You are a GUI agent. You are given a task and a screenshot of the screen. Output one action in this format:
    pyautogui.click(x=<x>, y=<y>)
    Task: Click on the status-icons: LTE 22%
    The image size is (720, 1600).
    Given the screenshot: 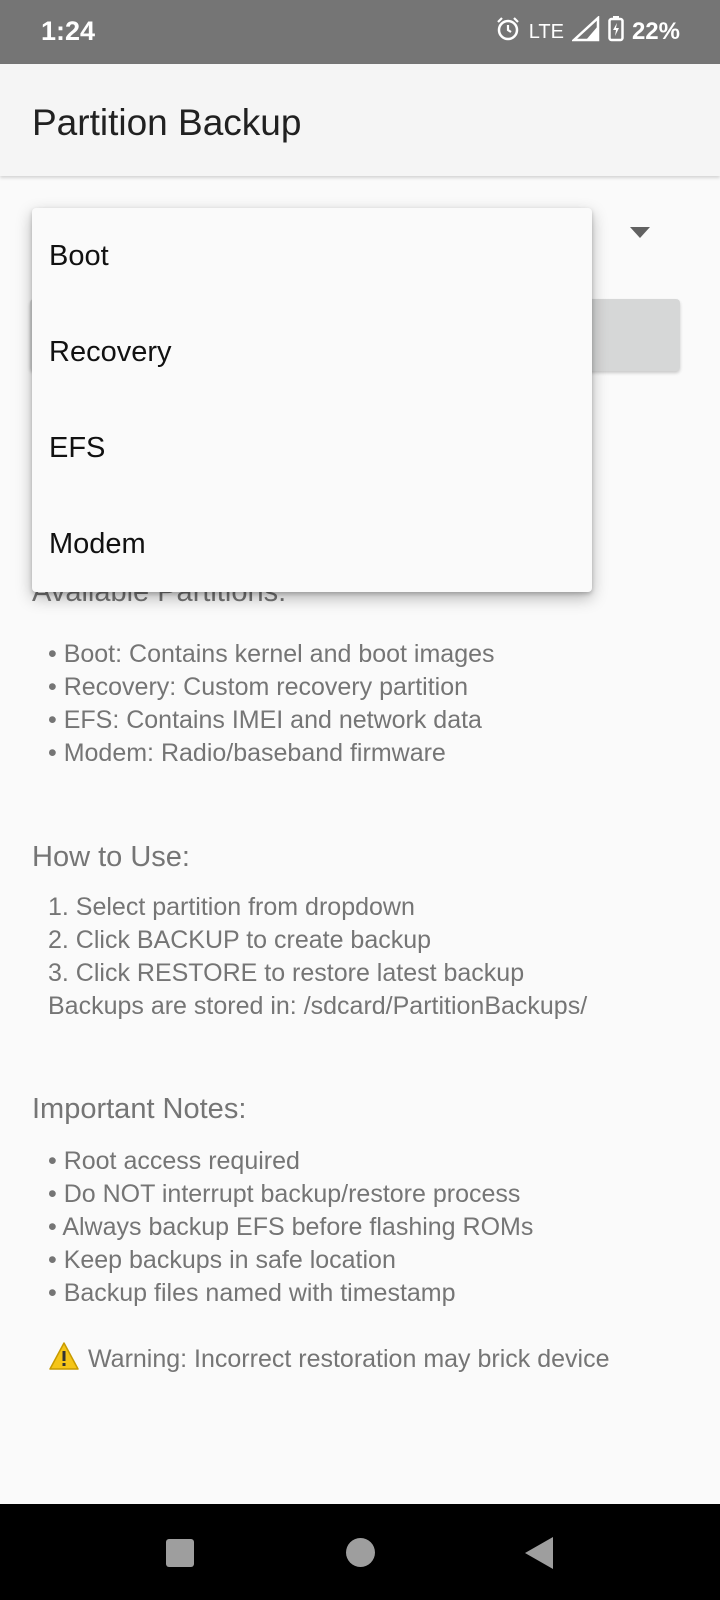 What is the action you would take?
    pyautogui.click(x=587, y=31)
    